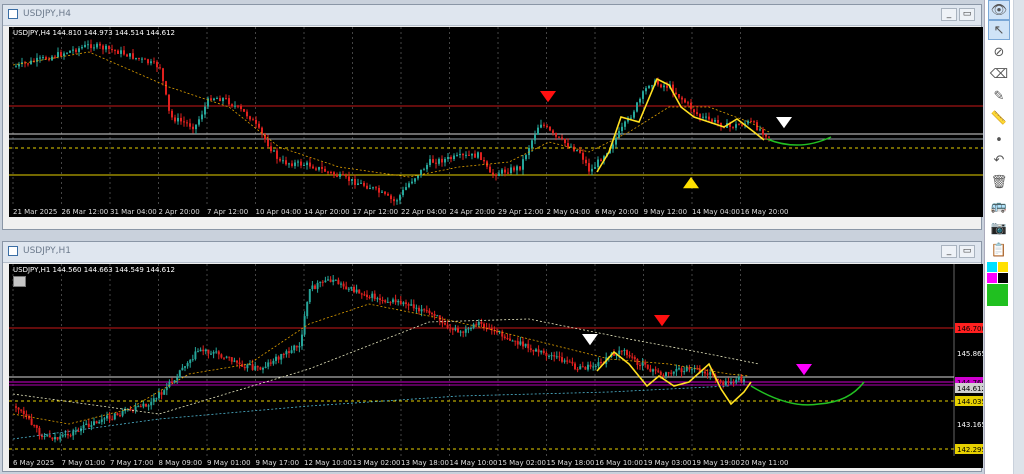  What do you see at coordinates (328, 463) in the screenshot?
I see `time-label: 12 May 10:00` at bounding box center [328, 463].